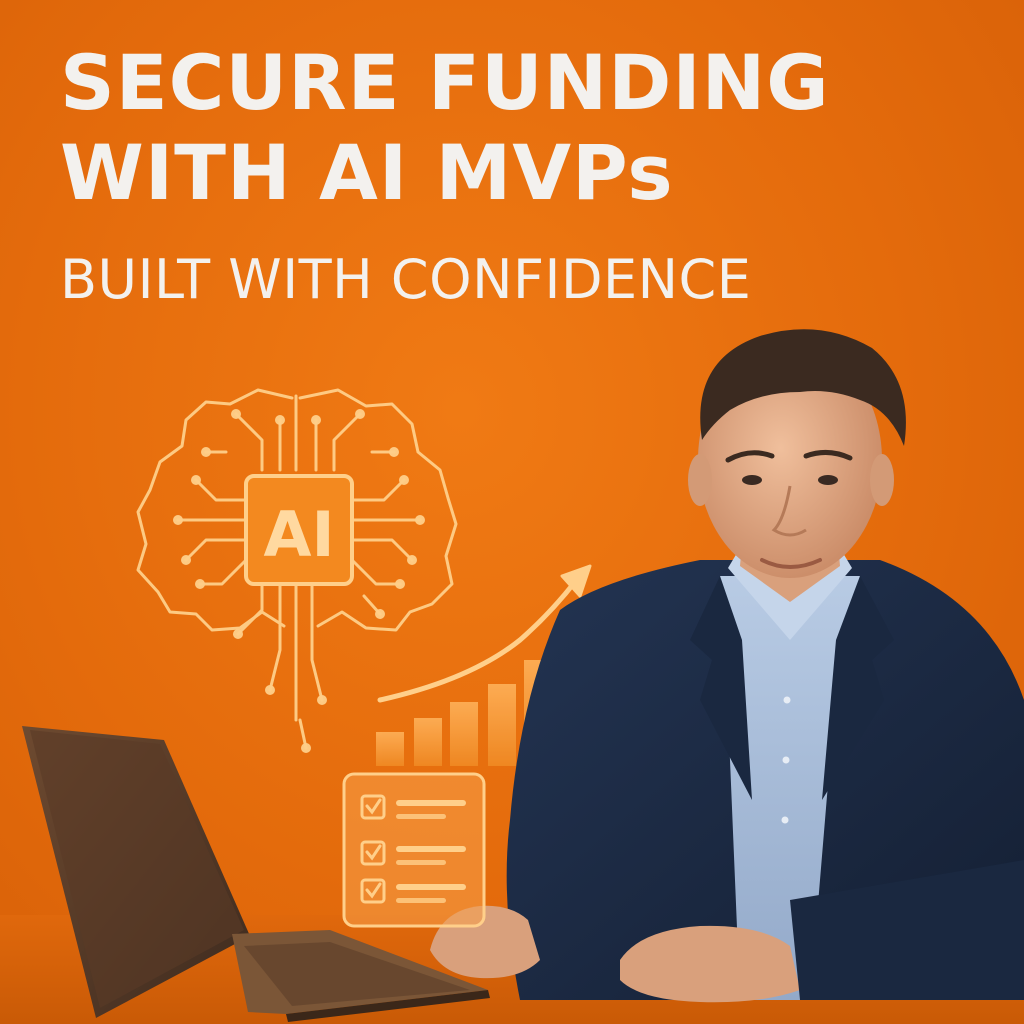 The height and width of the screenshot is (1024, 1024). I want to click on ai-chip: AI, so click(299, 530).